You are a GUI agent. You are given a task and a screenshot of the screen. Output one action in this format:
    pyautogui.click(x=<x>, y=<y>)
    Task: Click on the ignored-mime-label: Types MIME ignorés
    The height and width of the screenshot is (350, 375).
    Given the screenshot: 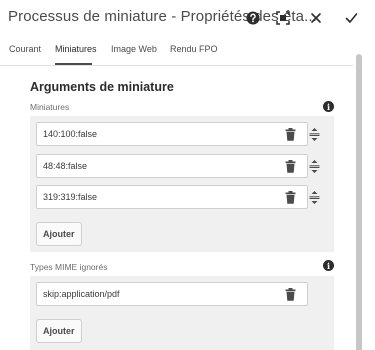 What is the action you would take?
    pyautogui.click(x=69, y=267)
    